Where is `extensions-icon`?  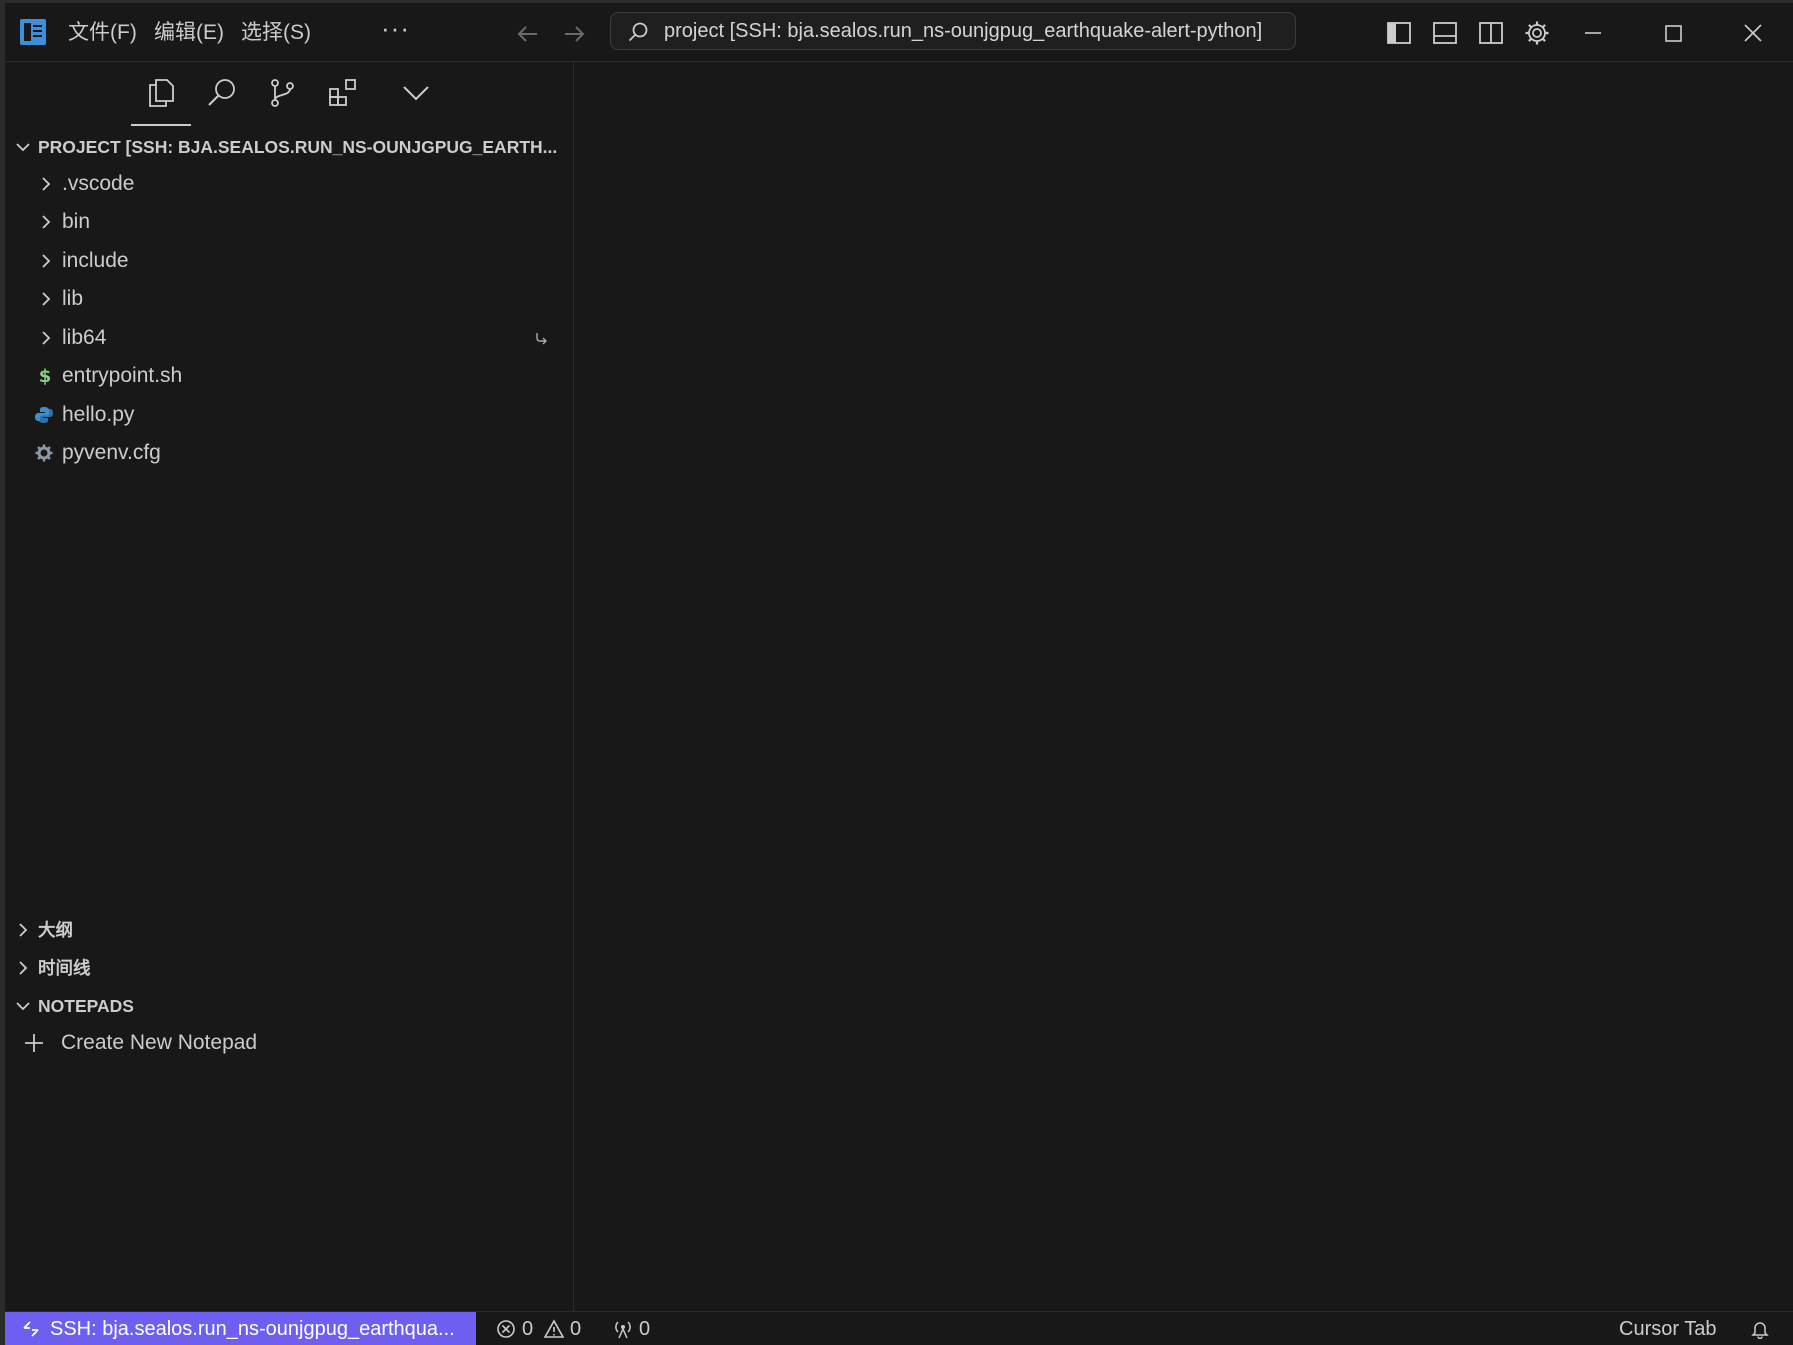
extensions-icon is located at coordinates (343, 93).